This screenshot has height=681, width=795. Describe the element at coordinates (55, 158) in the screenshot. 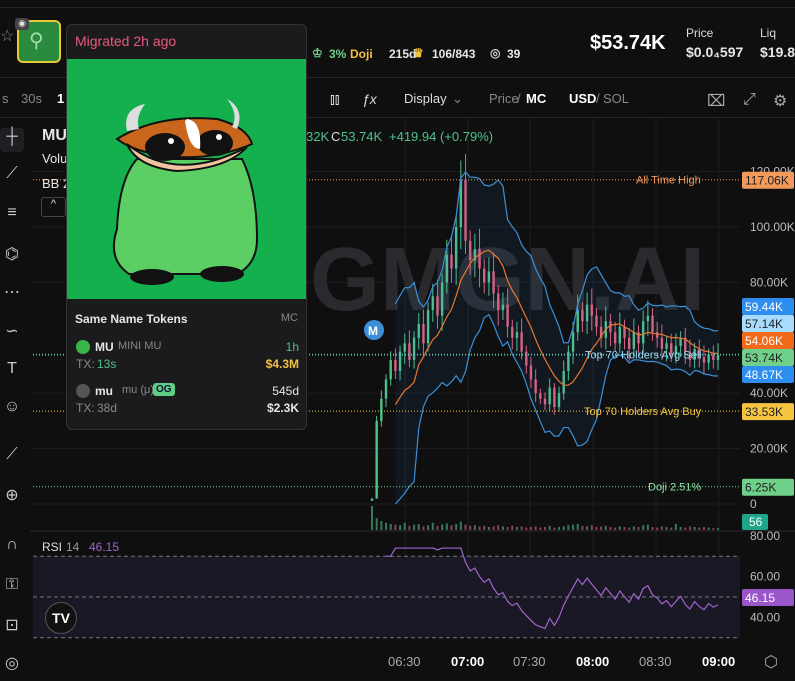

I see `legend-volume: Volu` at that location.